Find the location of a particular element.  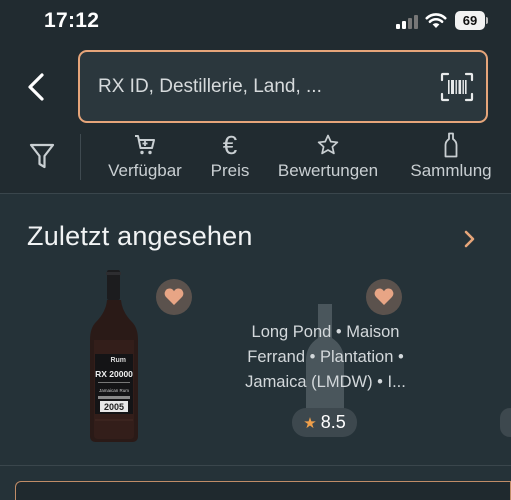

chevron-right-icon is located at coordinates (470, 239).